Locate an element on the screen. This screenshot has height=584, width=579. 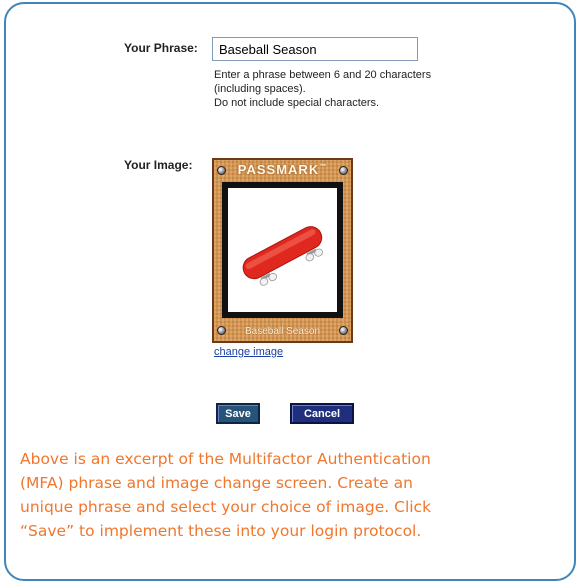
cancel-button: Cancel is located at coordinates (322, 413).